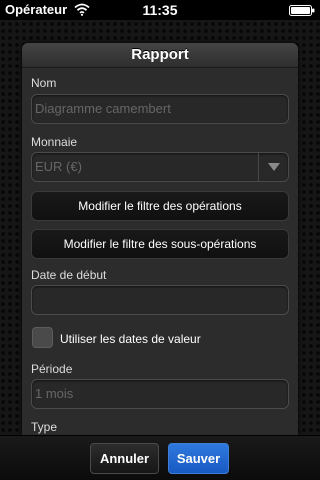 This screenshot has width=320, height=480. Describe the element at coordinates (160, 167) in the screenshot. I see `currency-select: EUR (€)` at that location.